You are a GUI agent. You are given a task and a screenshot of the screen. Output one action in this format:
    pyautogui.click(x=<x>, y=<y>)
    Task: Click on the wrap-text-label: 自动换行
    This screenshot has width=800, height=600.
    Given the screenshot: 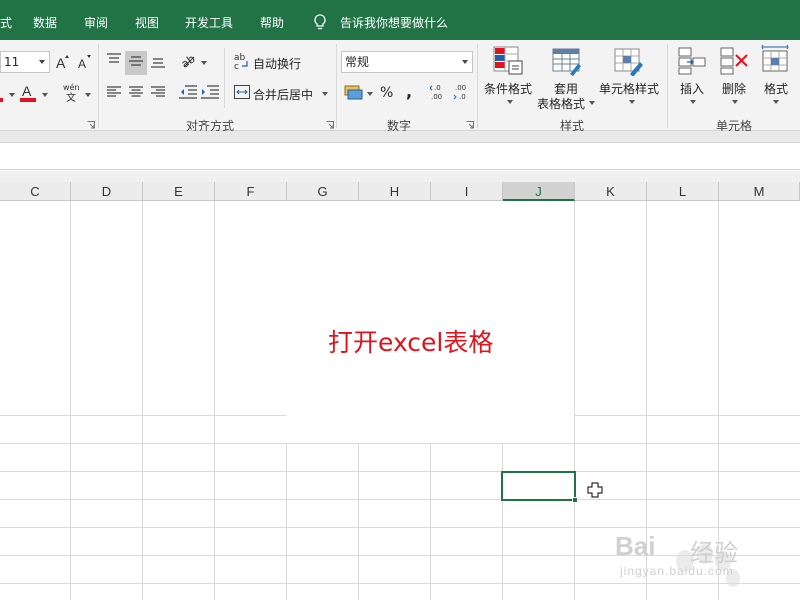 What is the action you would take?
    pyautogui.click(x=277, y=63)
    